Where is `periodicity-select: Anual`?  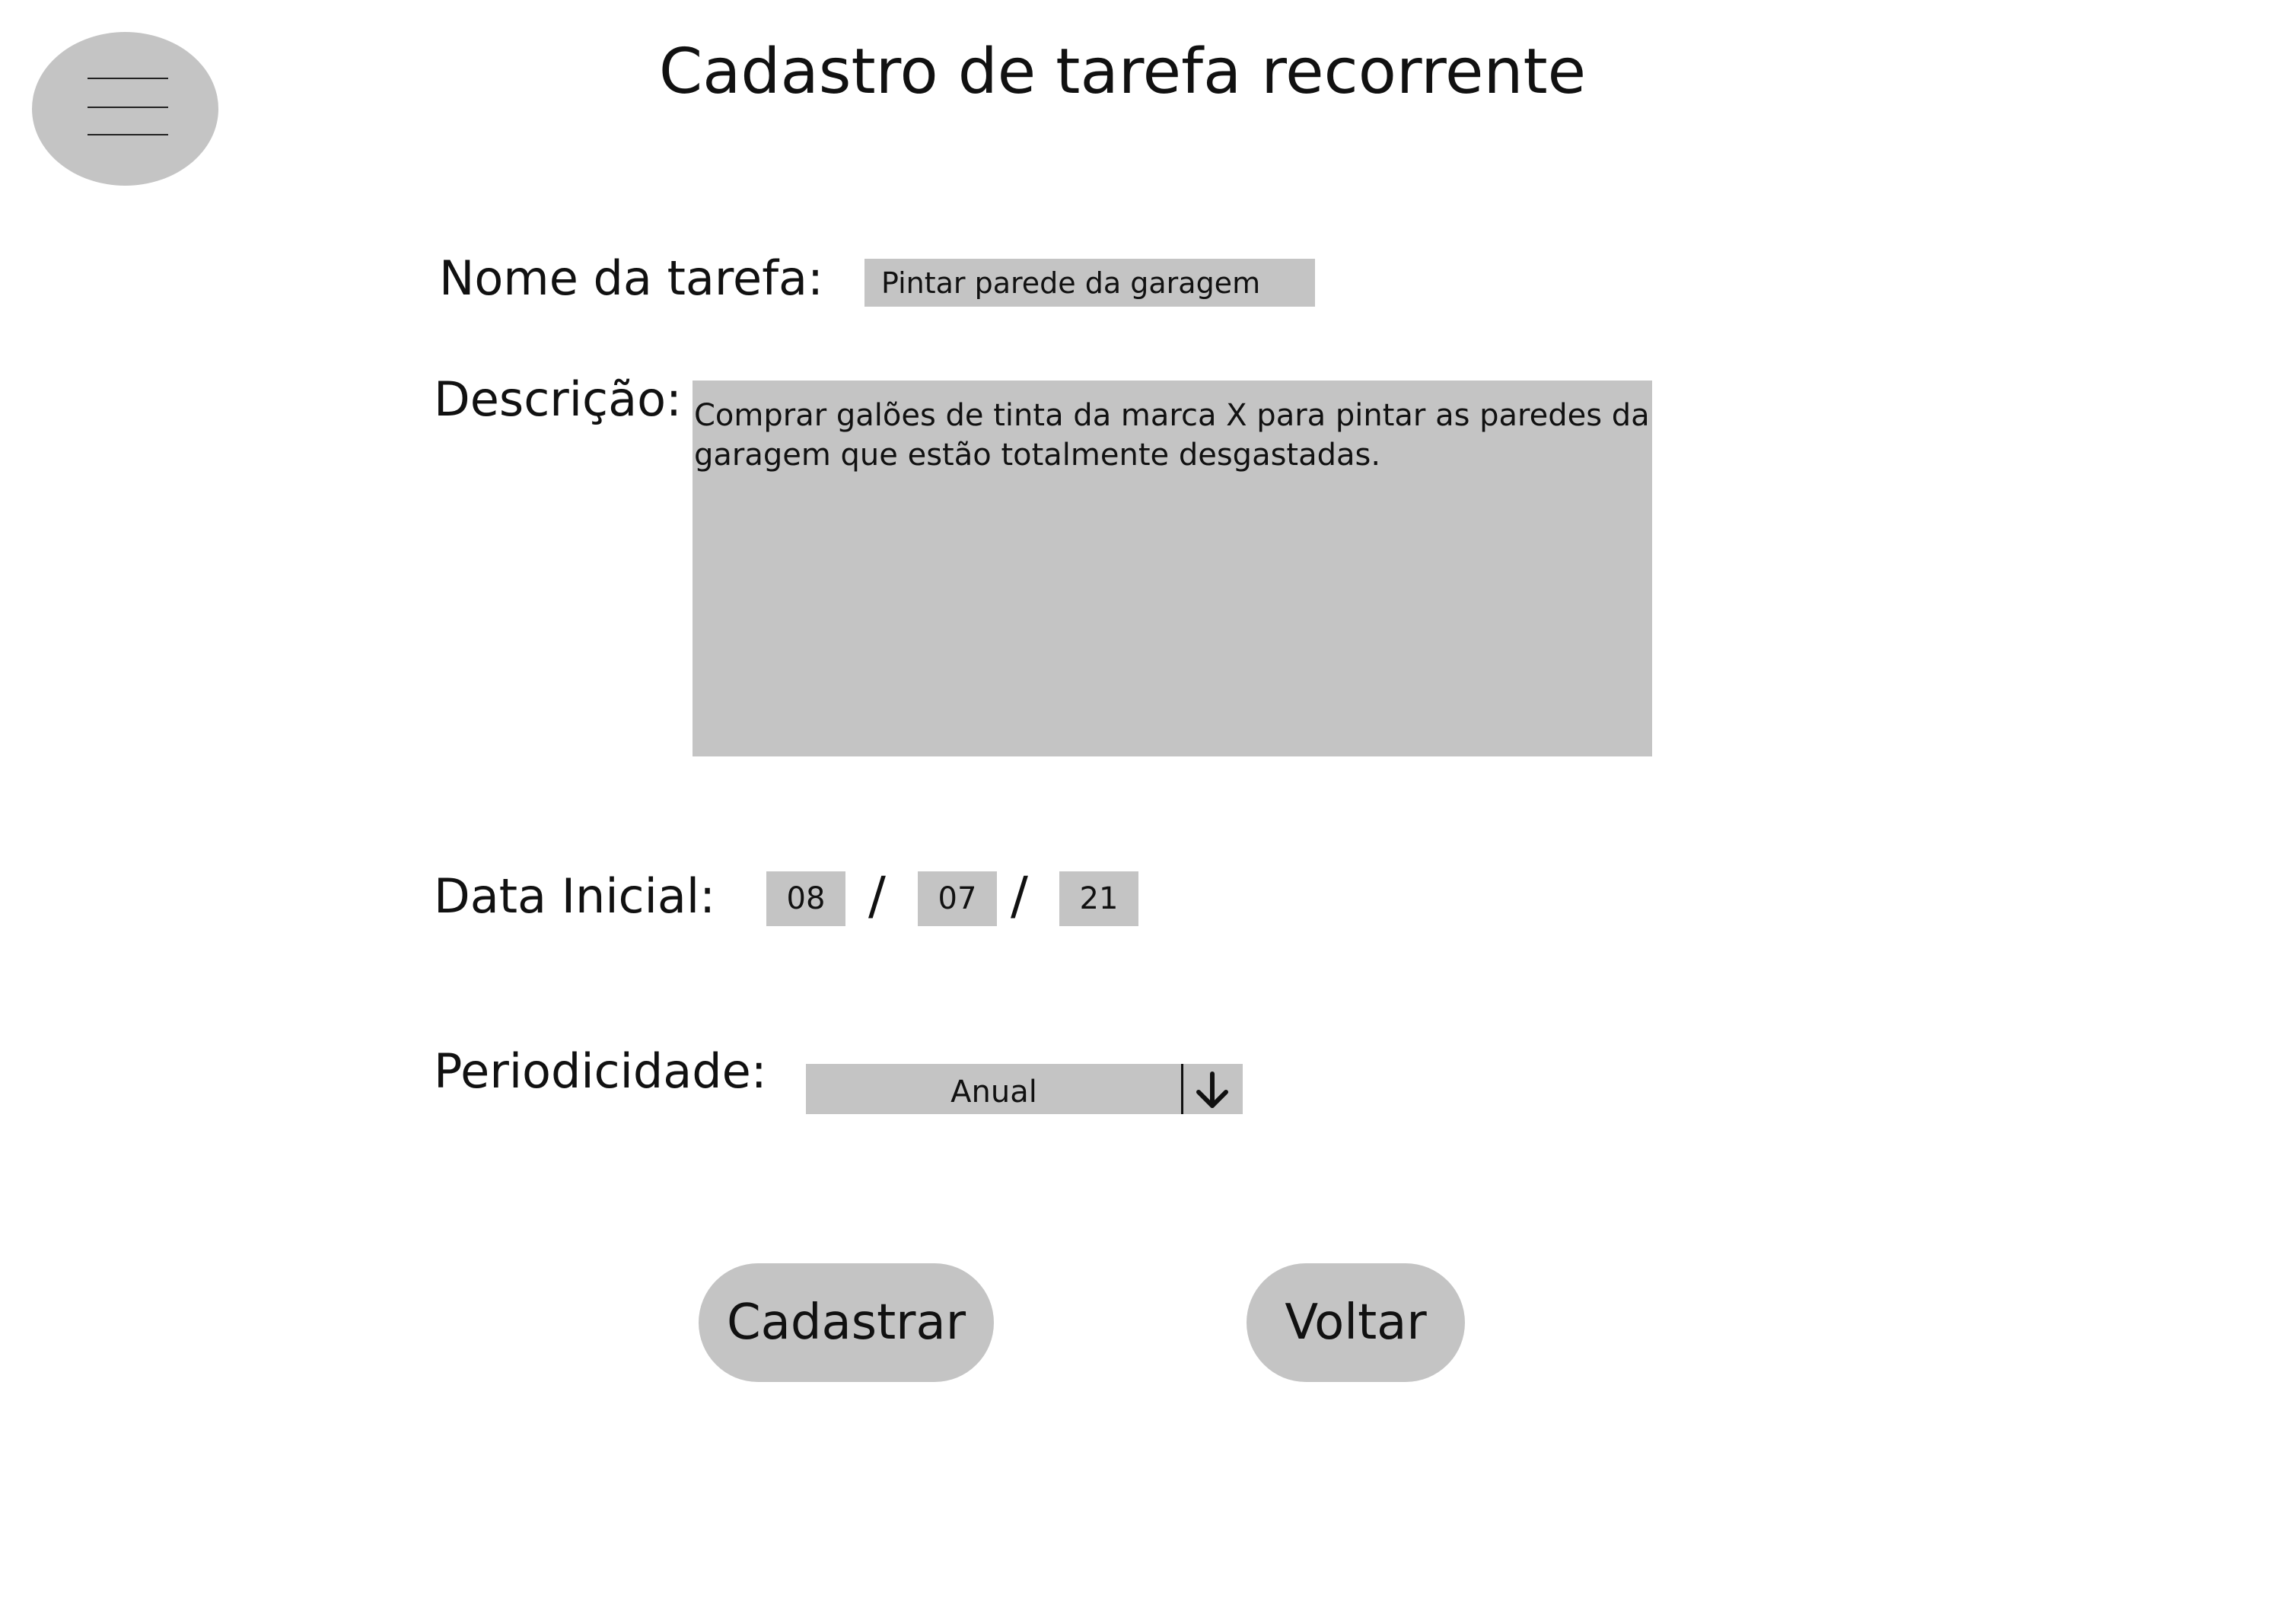 periodicity-select: Anual is located at coordinates (1024, 1089).